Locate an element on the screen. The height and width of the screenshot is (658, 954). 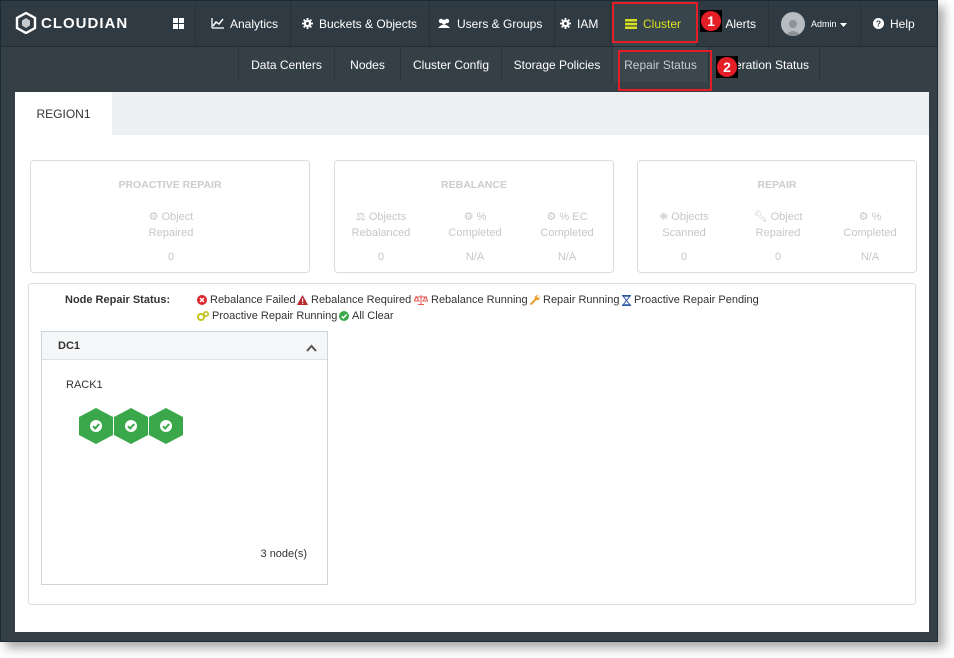
nav-dashboard is located at coordinates (178, 23).